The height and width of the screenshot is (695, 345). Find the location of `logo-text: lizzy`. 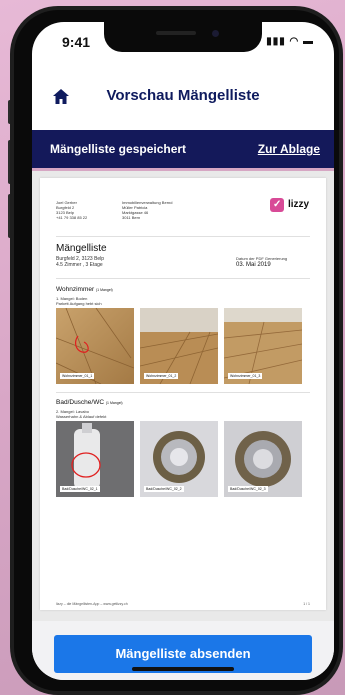

logo-text: lizzy is located at coordinates (299, 204).